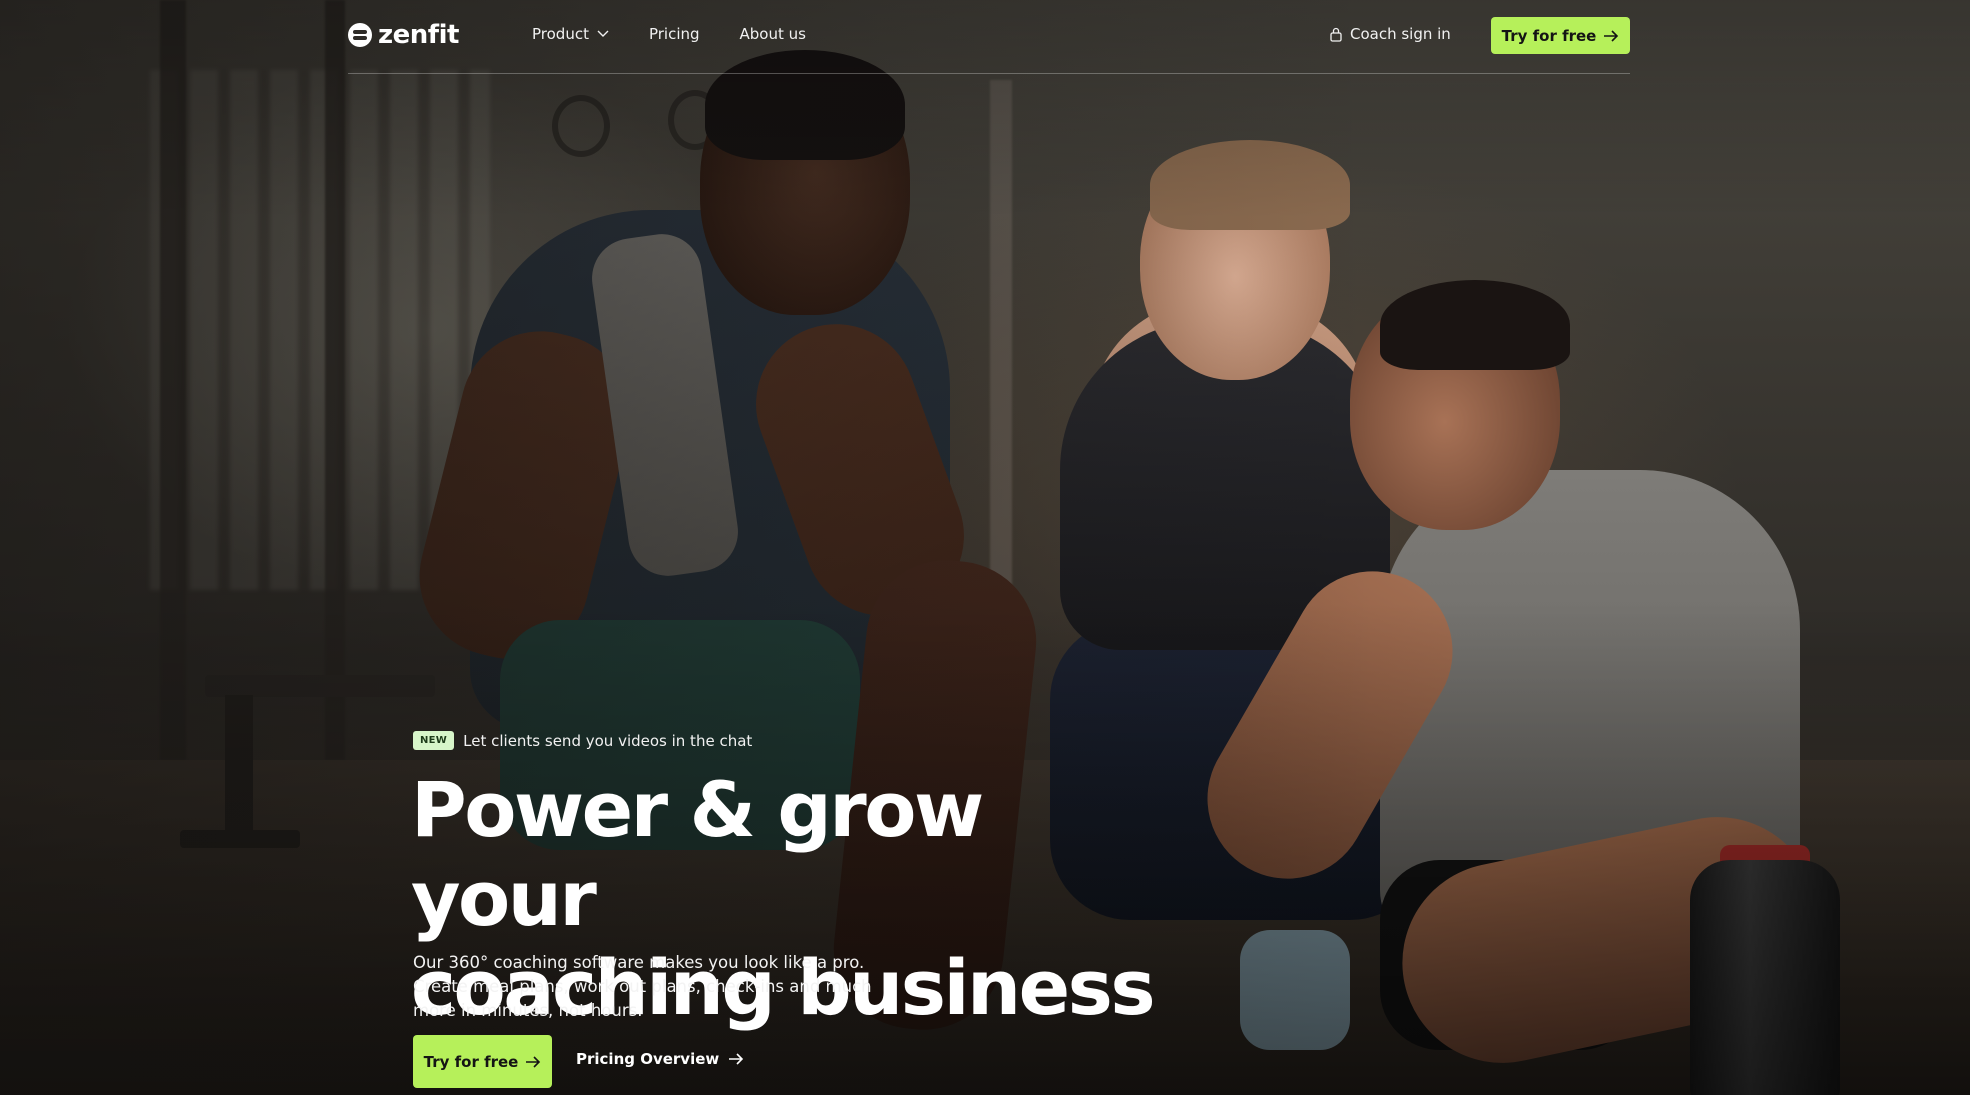  Describe the element at coordinates (1549, 35) in the screenshot. I see `nav-try-free-label: Try for free` at that location.